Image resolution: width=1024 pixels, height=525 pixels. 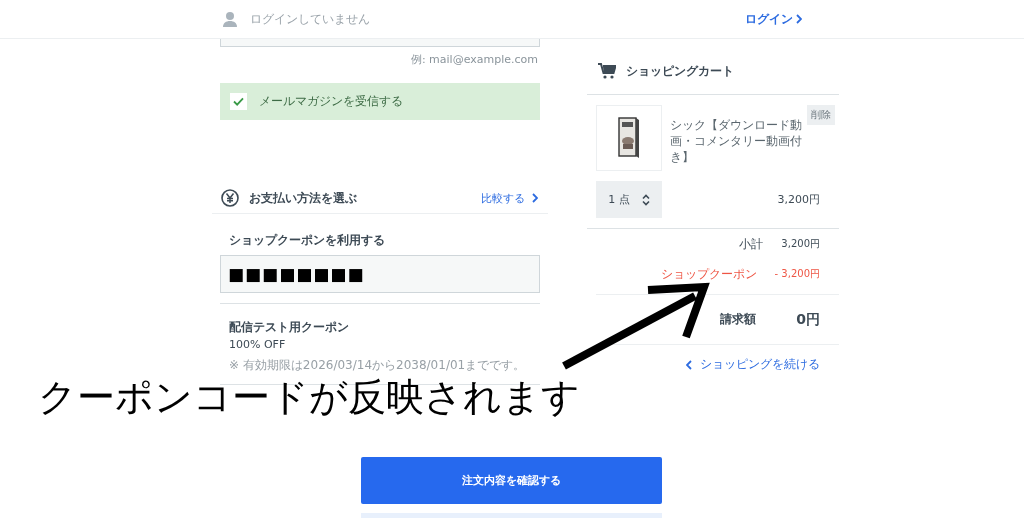 What do you see at coordinates (629, 138) in the screenshot?
I see `product-thumbnail` at bounding box center [629, 138].